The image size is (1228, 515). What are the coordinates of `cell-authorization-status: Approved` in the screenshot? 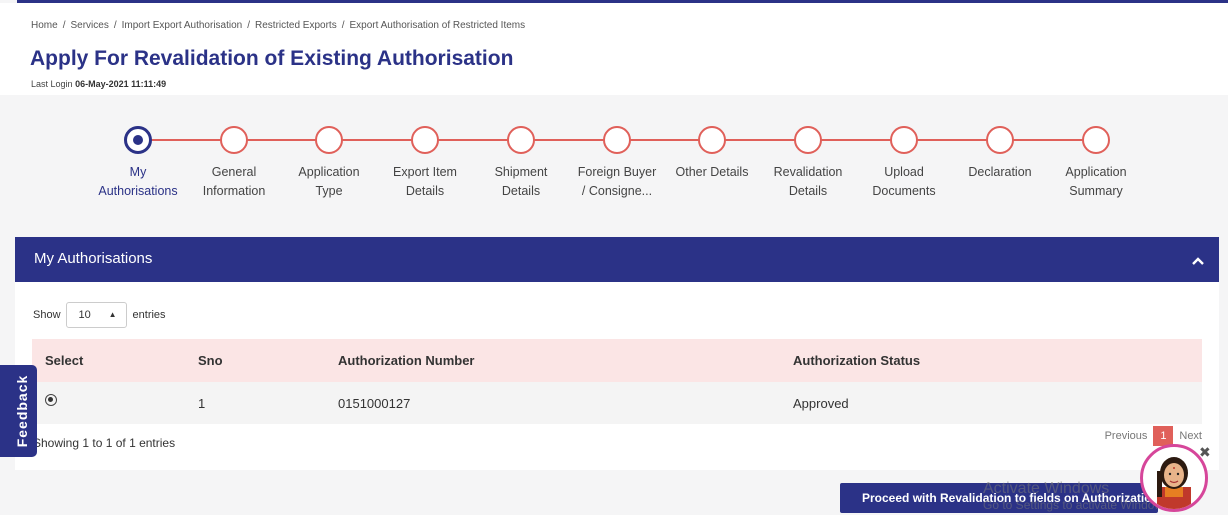 It's located at (991, 403).